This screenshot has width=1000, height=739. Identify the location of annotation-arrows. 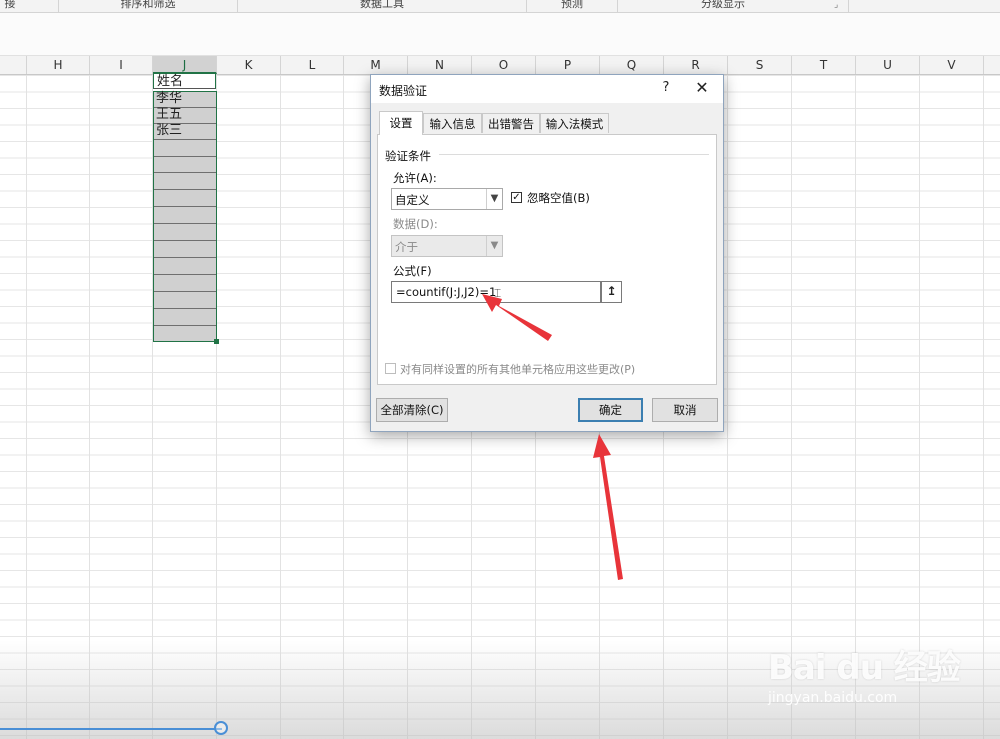
(552, 437).